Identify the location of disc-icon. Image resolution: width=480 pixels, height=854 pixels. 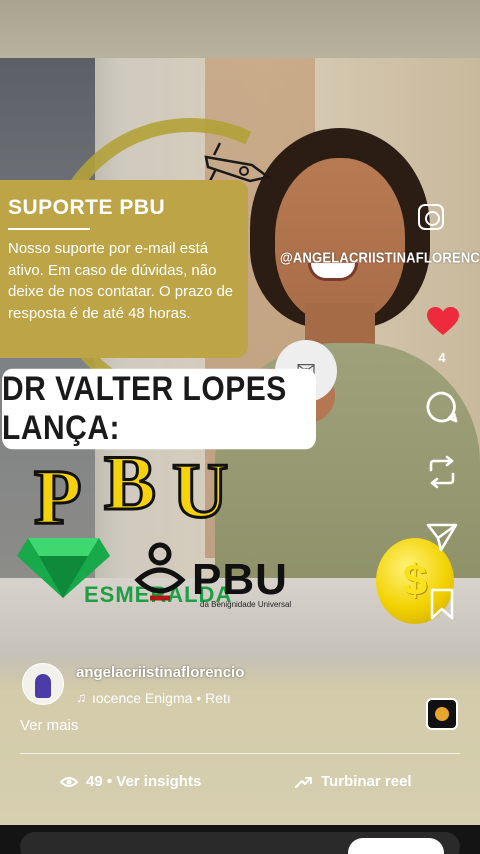
(442, 714).